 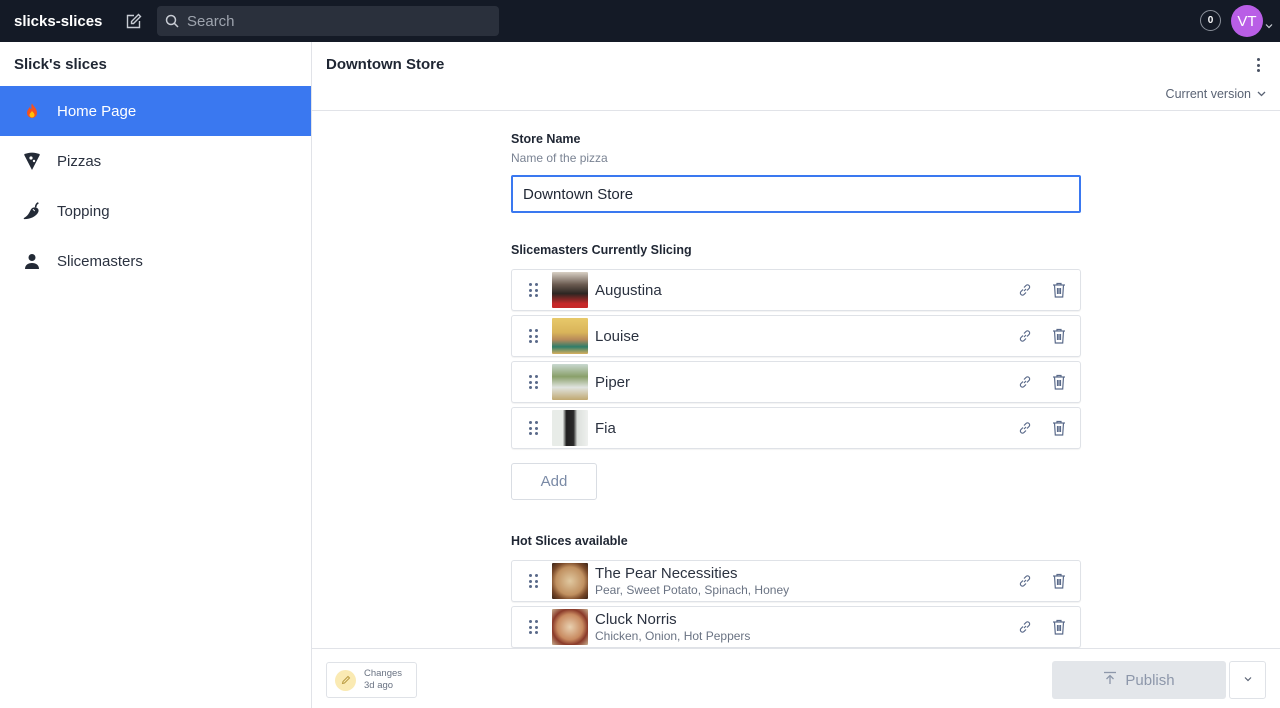 What do you see at coordinates (155, 111) in the screenshot?
I see `sidebar-item-home-page: Home Page` at bounding box center [155, 111].